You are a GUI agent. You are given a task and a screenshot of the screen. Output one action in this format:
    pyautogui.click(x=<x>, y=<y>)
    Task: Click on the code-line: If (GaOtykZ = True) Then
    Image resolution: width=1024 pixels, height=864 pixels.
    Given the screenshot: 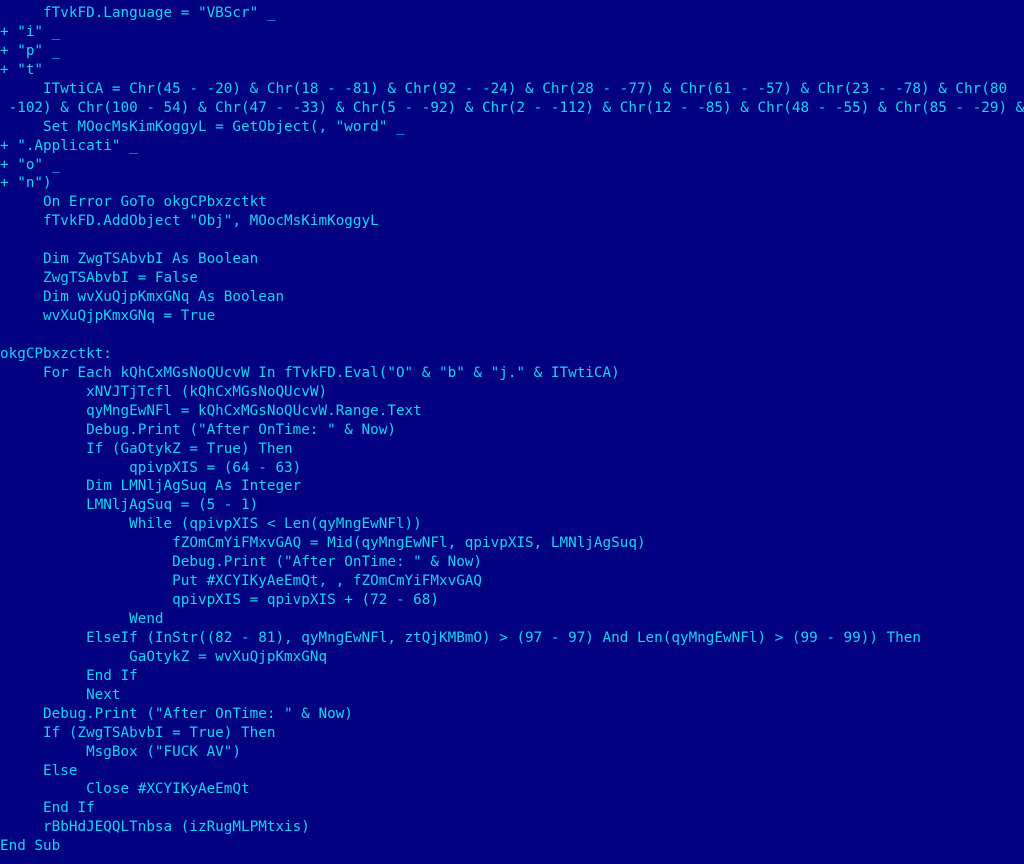 What is the action you would take?
    pyautogui.click(x=146, y=448)
    